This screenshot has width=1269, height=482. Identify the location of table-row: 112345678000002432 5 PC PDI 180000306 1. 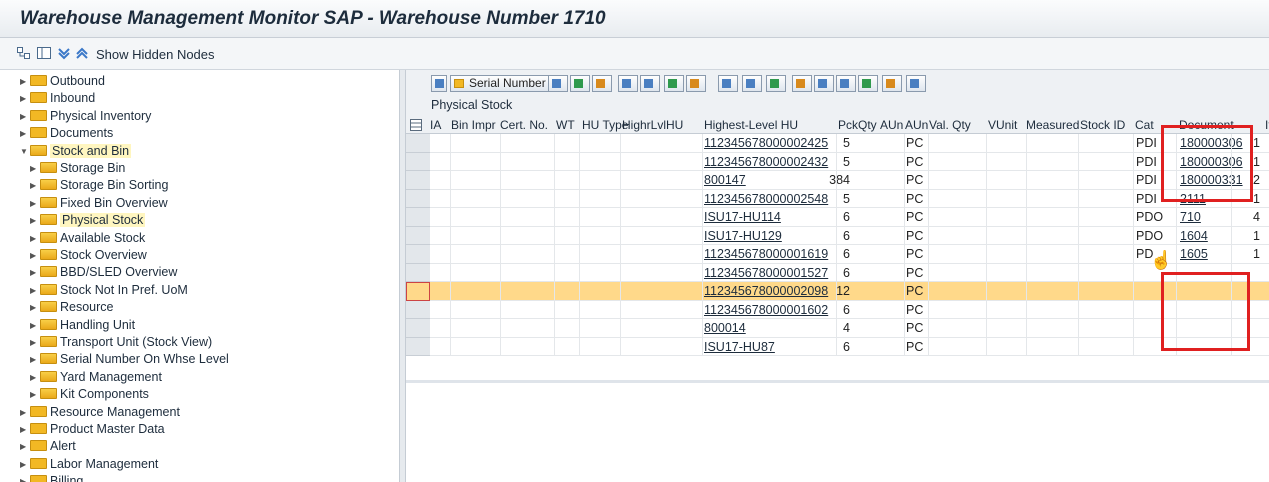
(849, 162).